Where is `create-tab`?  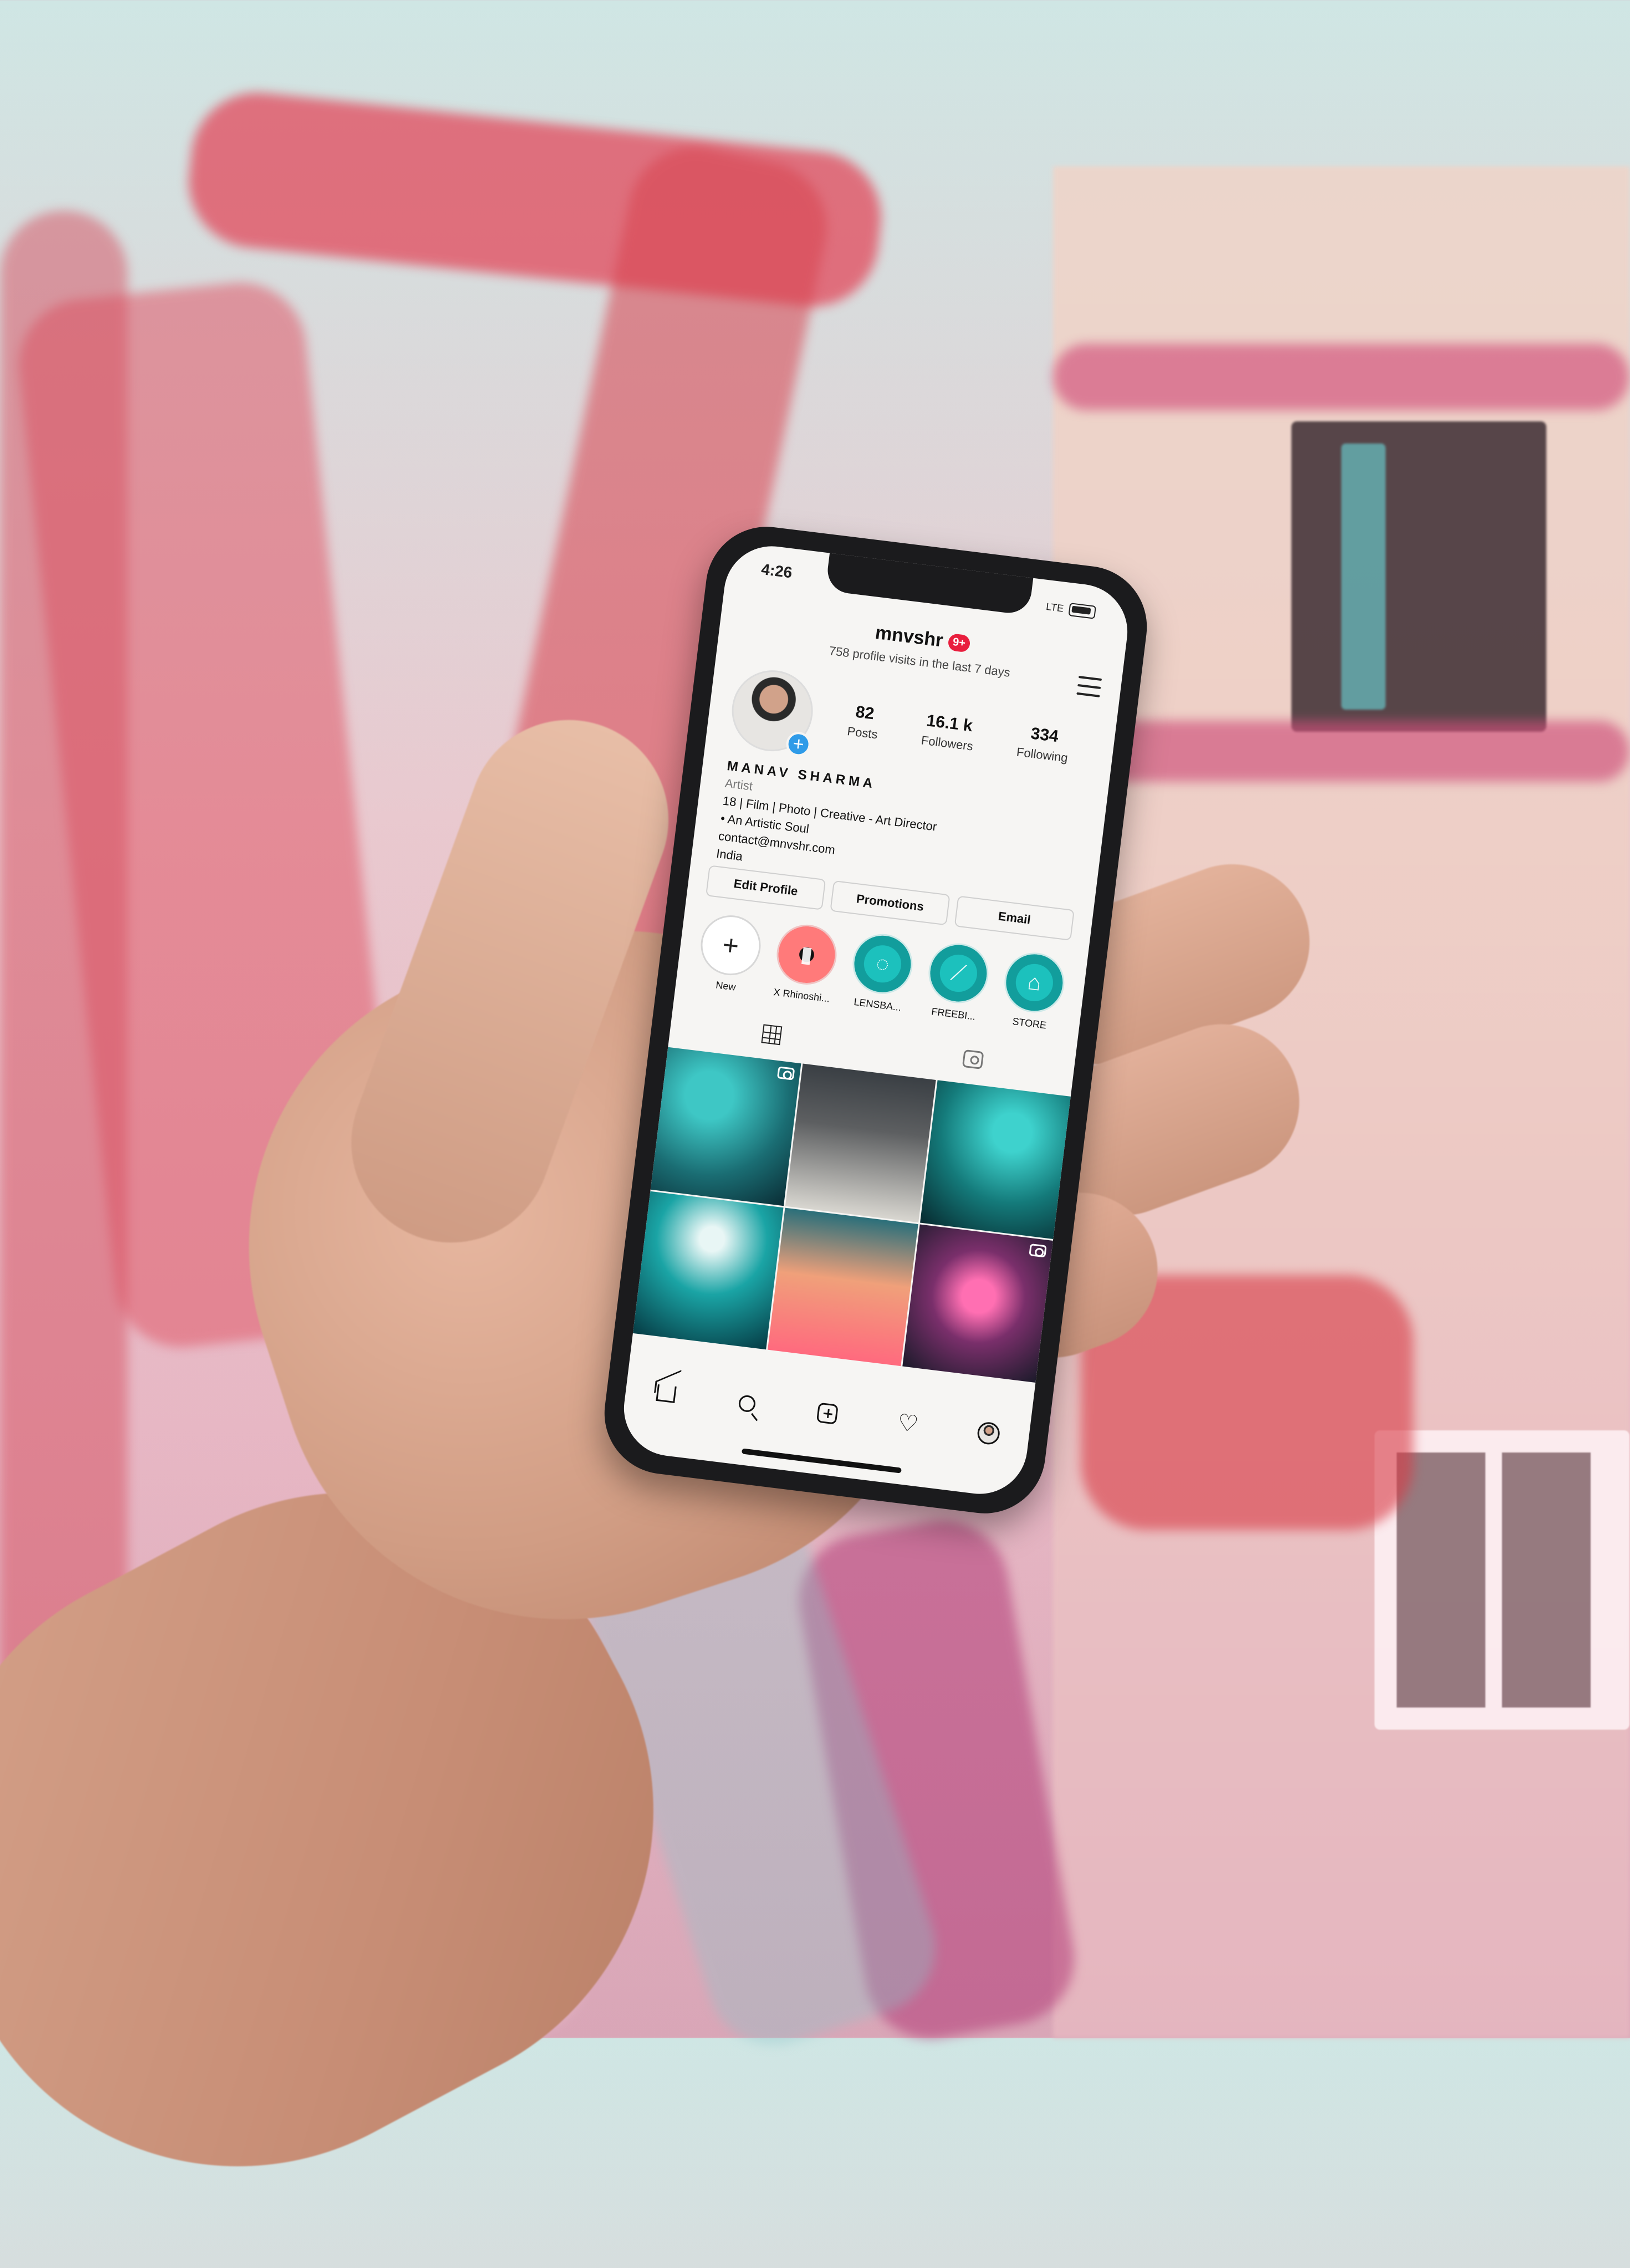 create-tab is located at coordinates (827, 1413).